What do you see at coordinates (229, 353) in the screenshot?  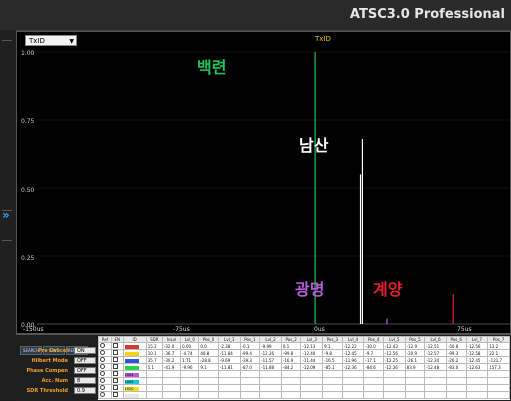 I see `table-cell: -11.84` at bounding box center [229, 353].